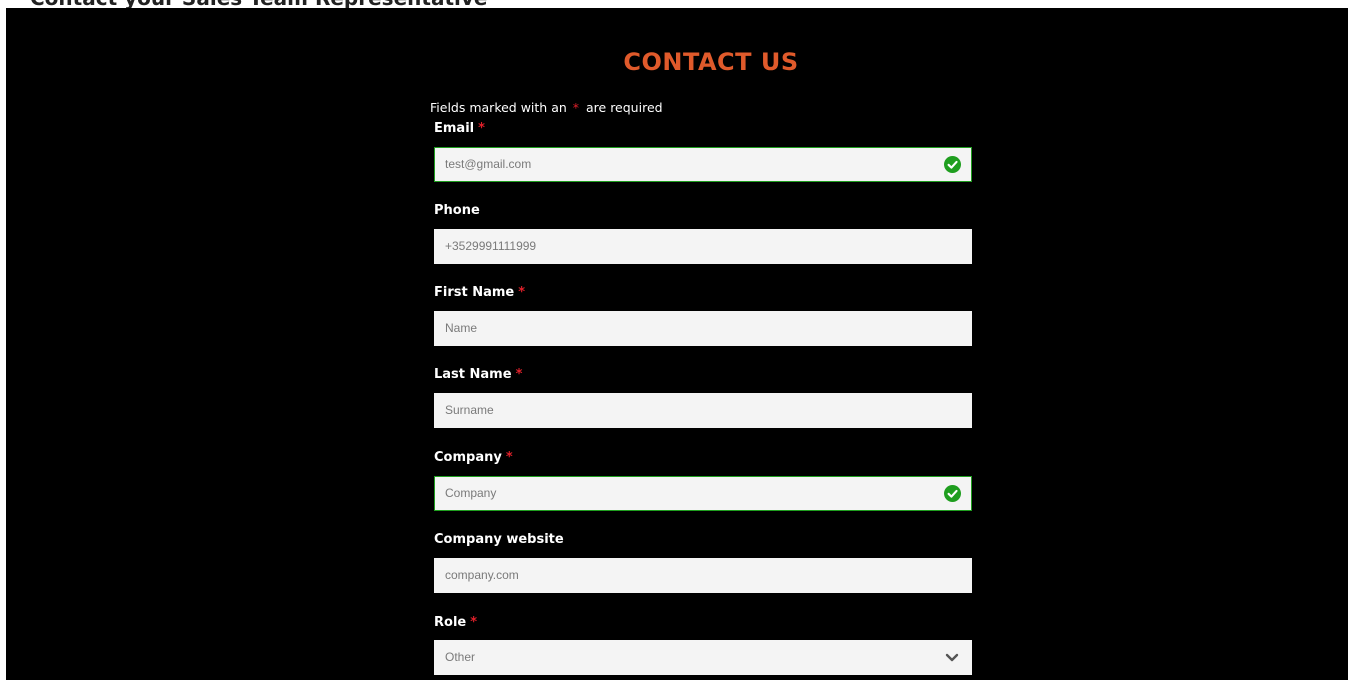 The image size is (1354, 680). Describe the element at coordinates (522, 292) in the screenshot. I see `first-name-required-mark: *` at that location.